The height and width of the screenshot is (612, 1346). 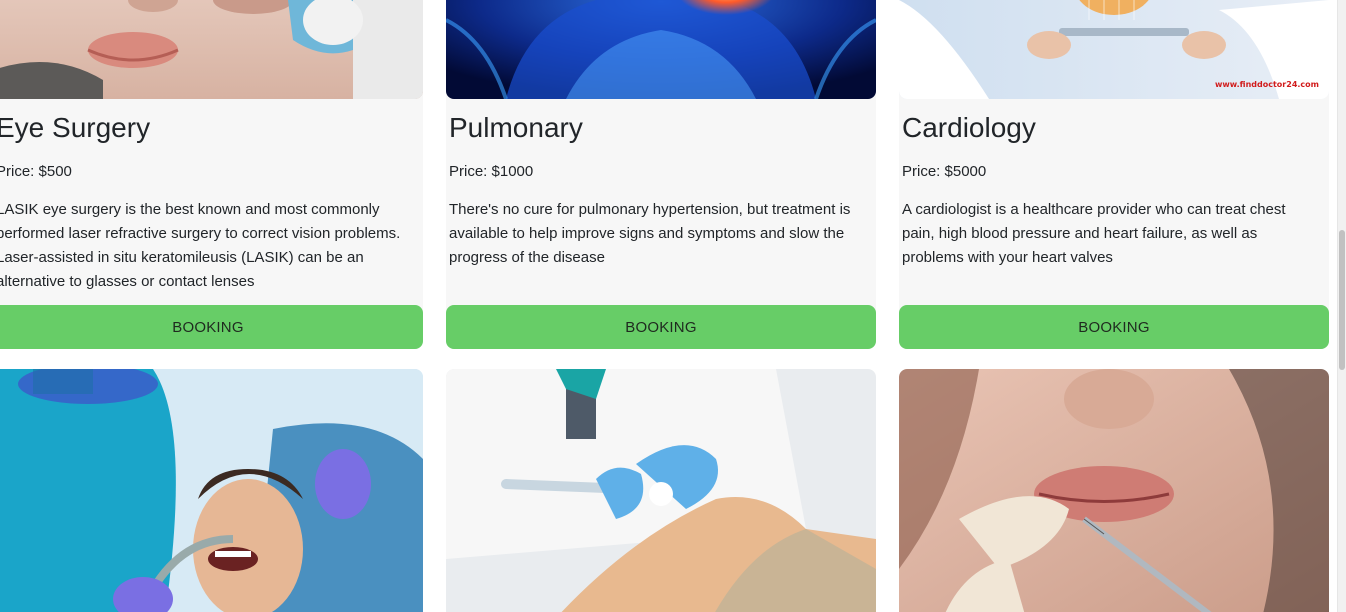 What do you see at coordinates (1114, 49) in the screenshot?
I see `cardiology-image: www.finddoctor24.com` at bounding box center [1114, 49].